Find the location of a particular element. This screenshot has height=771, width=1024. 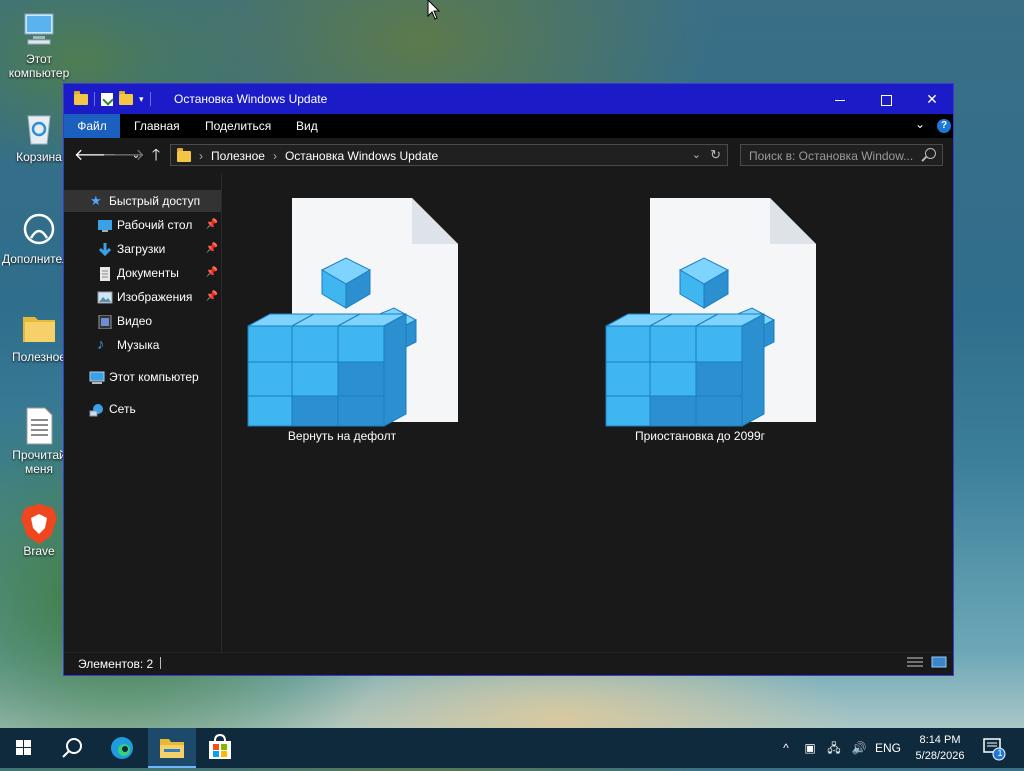

desktop-icon-label: Этот компьютер is located at coordinates (39, 66).